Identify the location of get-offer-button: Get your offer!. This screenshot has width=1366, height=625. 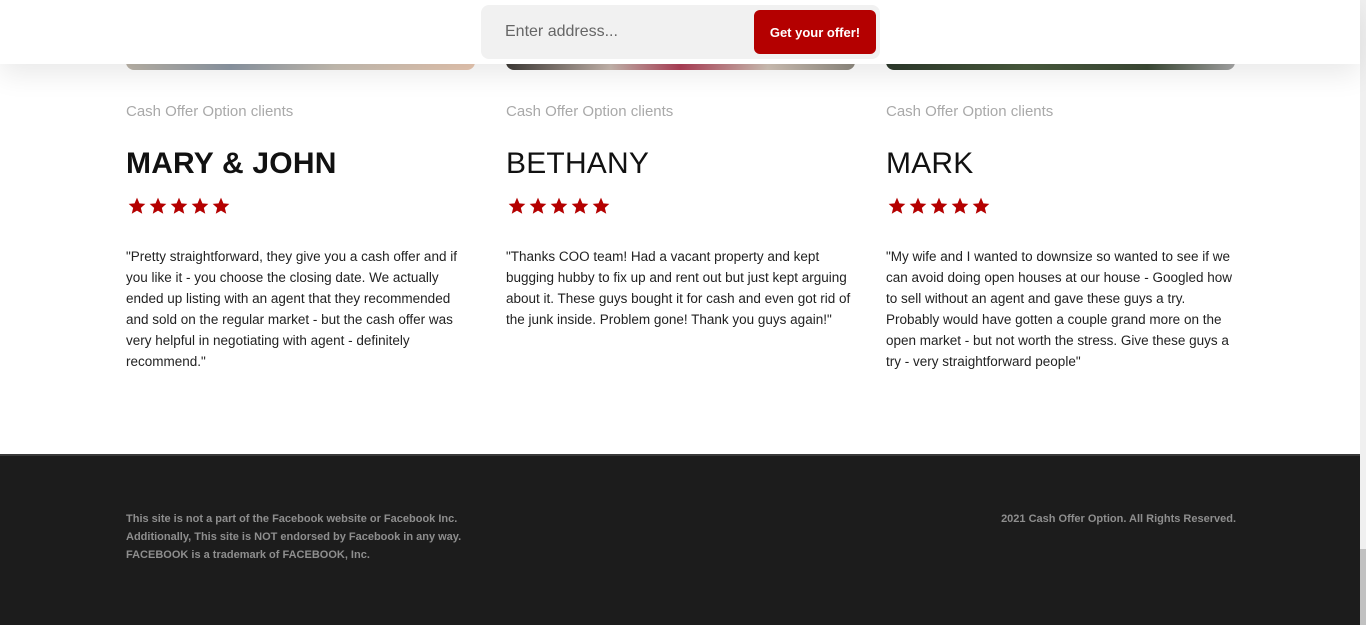
(815, 32).